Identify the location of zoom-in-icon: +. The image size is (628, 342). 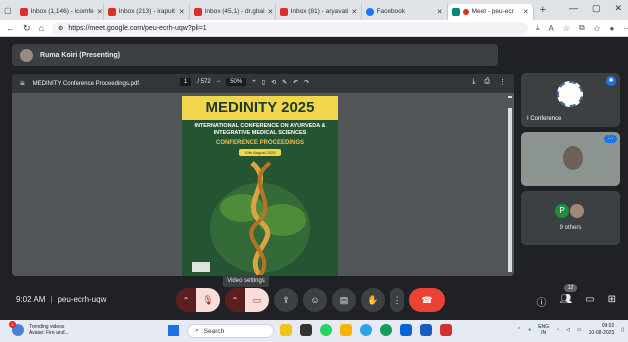
(254, 82).